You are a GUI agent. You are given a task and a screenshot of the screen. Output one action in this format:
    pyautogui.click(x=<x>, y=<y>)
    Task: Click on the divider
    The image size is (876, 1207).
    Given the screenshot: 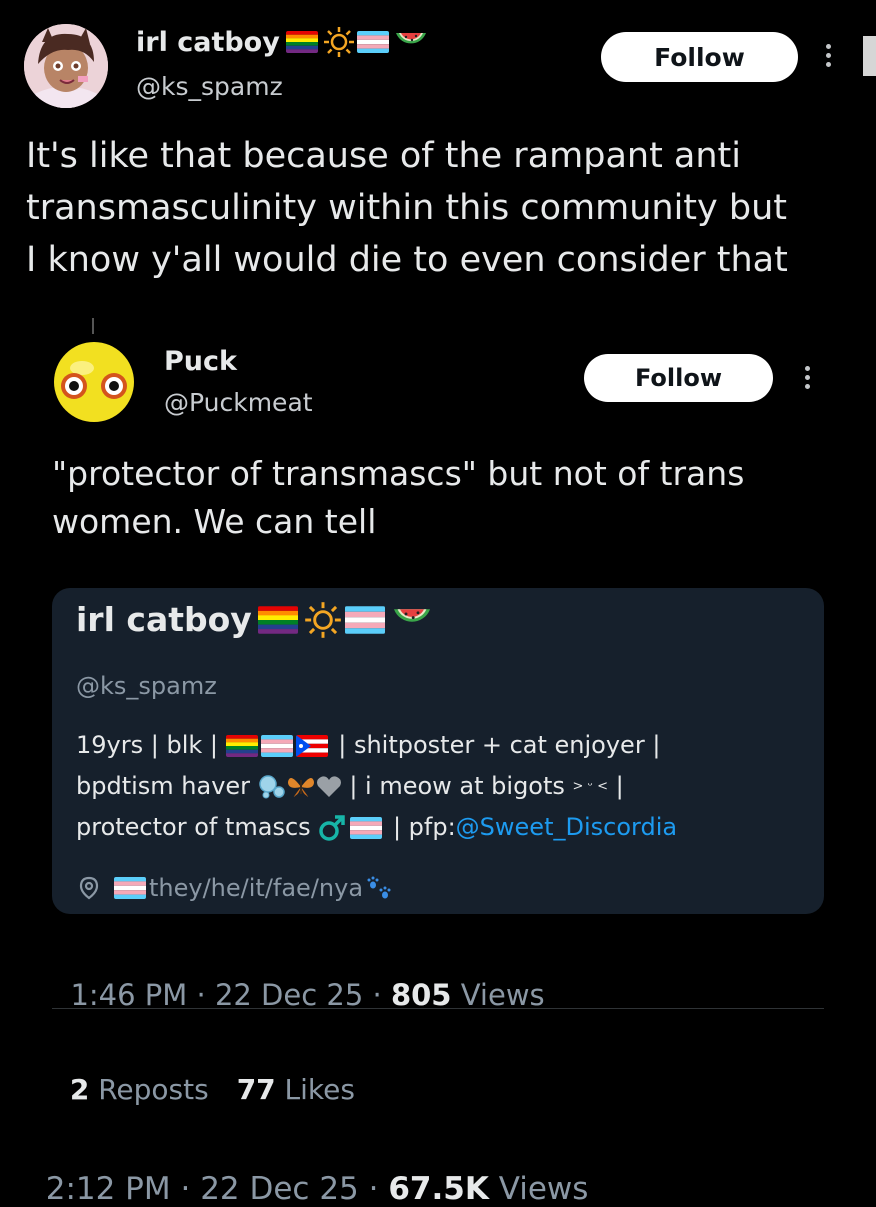 What is the action you would take?
    pyautogui.click(x=438, y=1008)
    